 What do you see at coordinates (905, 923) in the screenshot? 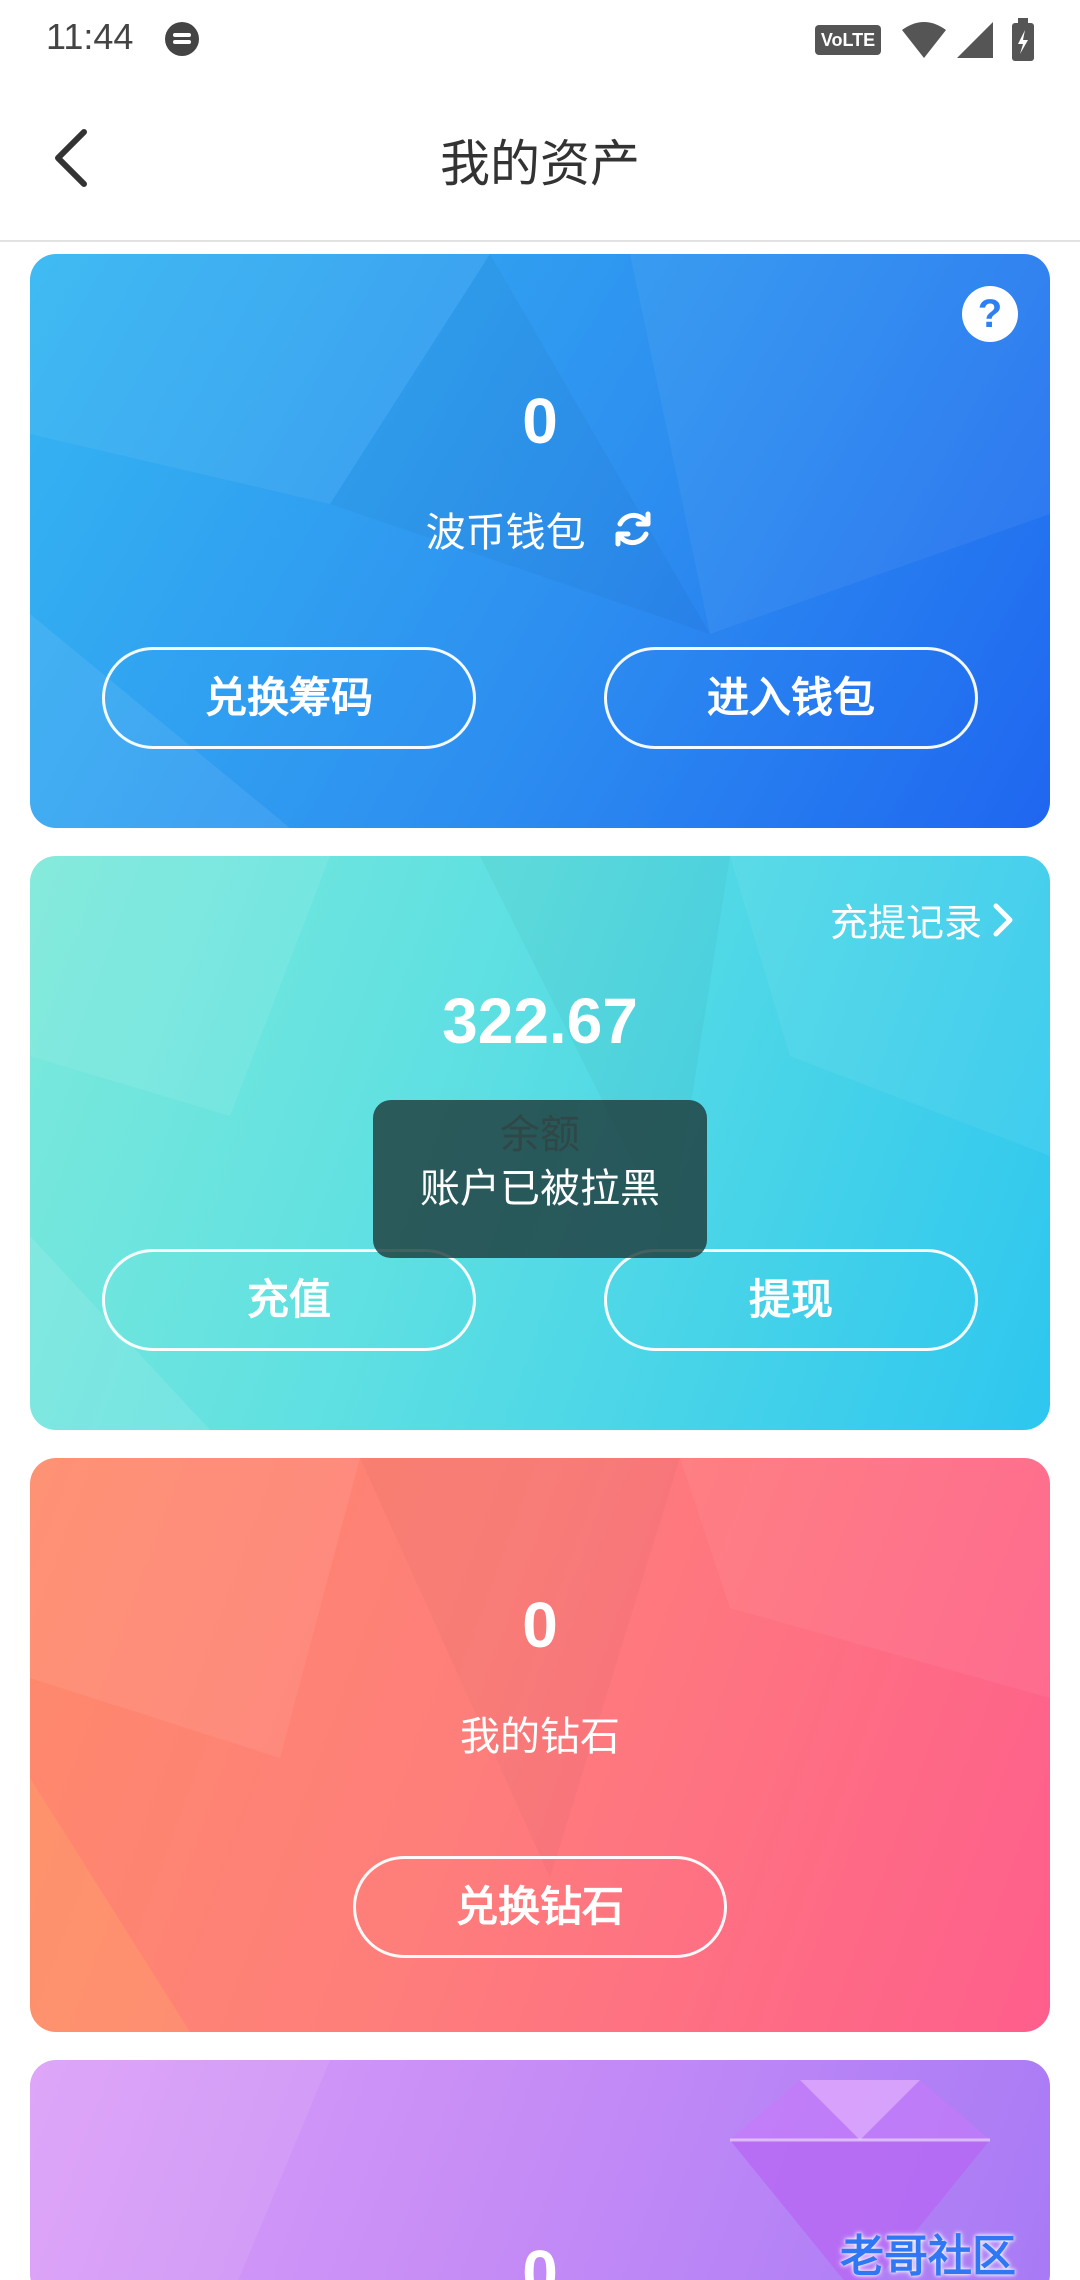
I see `records-link-label: 充提记录` at bounding box center [905, 923].